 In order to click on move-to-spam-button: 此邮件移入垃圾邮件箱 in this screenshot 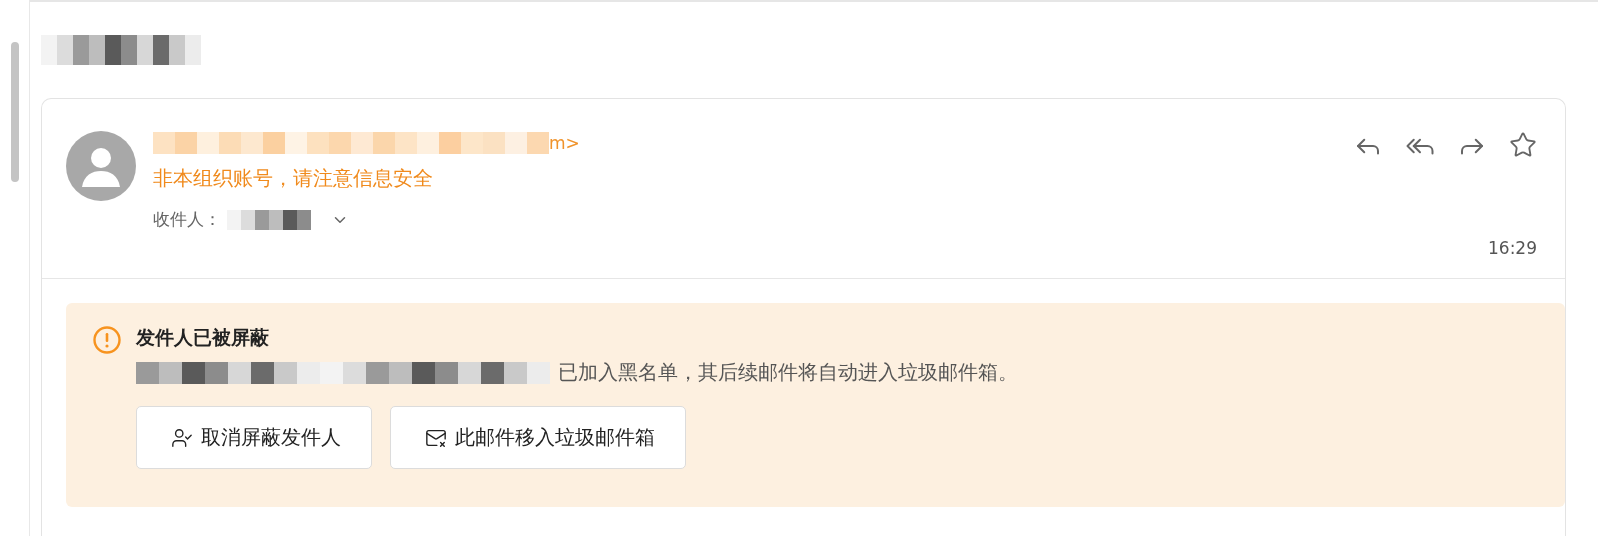, I will do `click(538, 437)`.